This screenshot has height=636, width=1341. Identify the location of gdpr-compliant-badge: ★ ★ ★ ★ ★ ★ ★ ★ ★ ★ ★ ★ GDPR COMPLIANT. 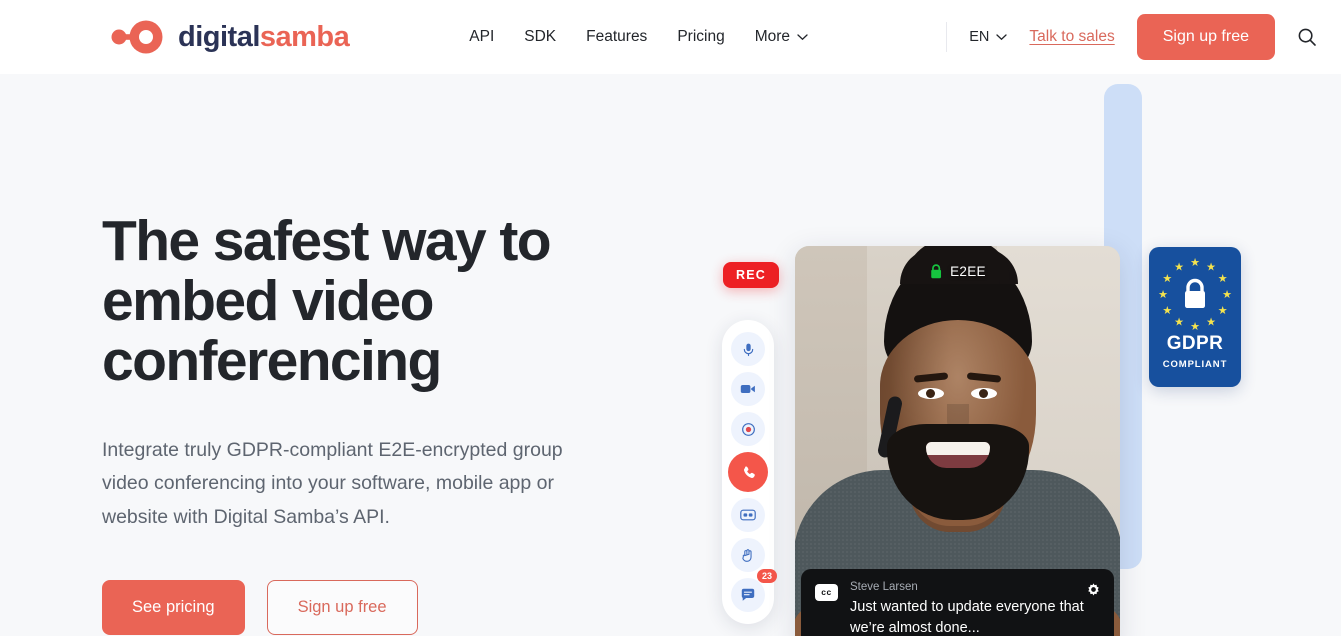
(1195, 317).